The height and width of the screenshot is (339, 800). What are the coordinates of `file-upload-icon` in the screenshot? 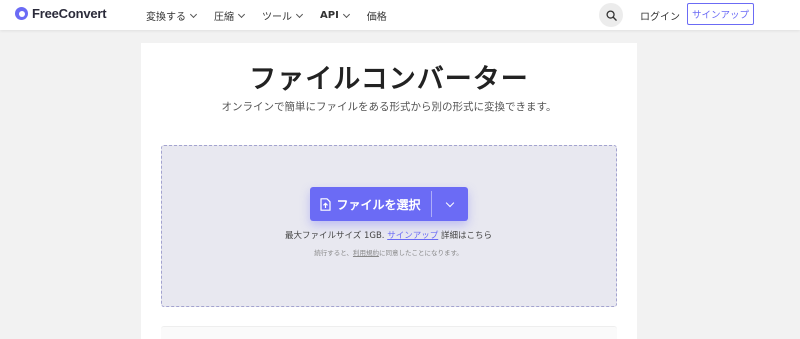 It's located at (326, 204).